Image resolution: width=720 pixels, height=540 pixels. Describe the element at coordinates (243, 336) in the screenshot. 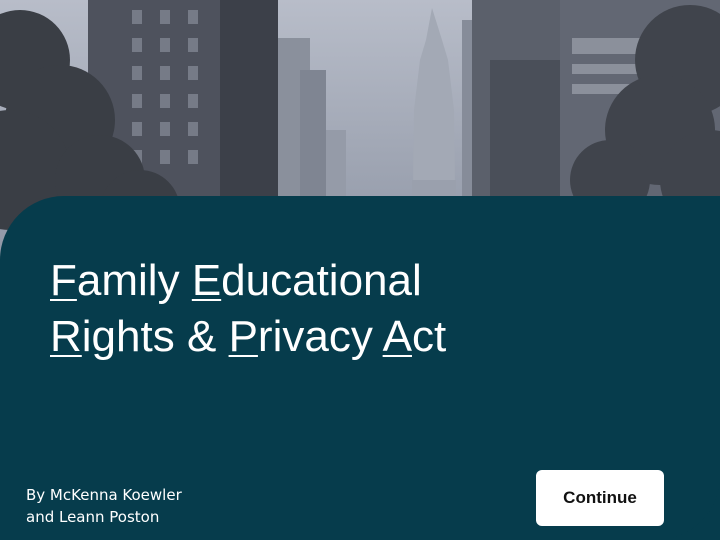

I see `title-initial: P` at that location.